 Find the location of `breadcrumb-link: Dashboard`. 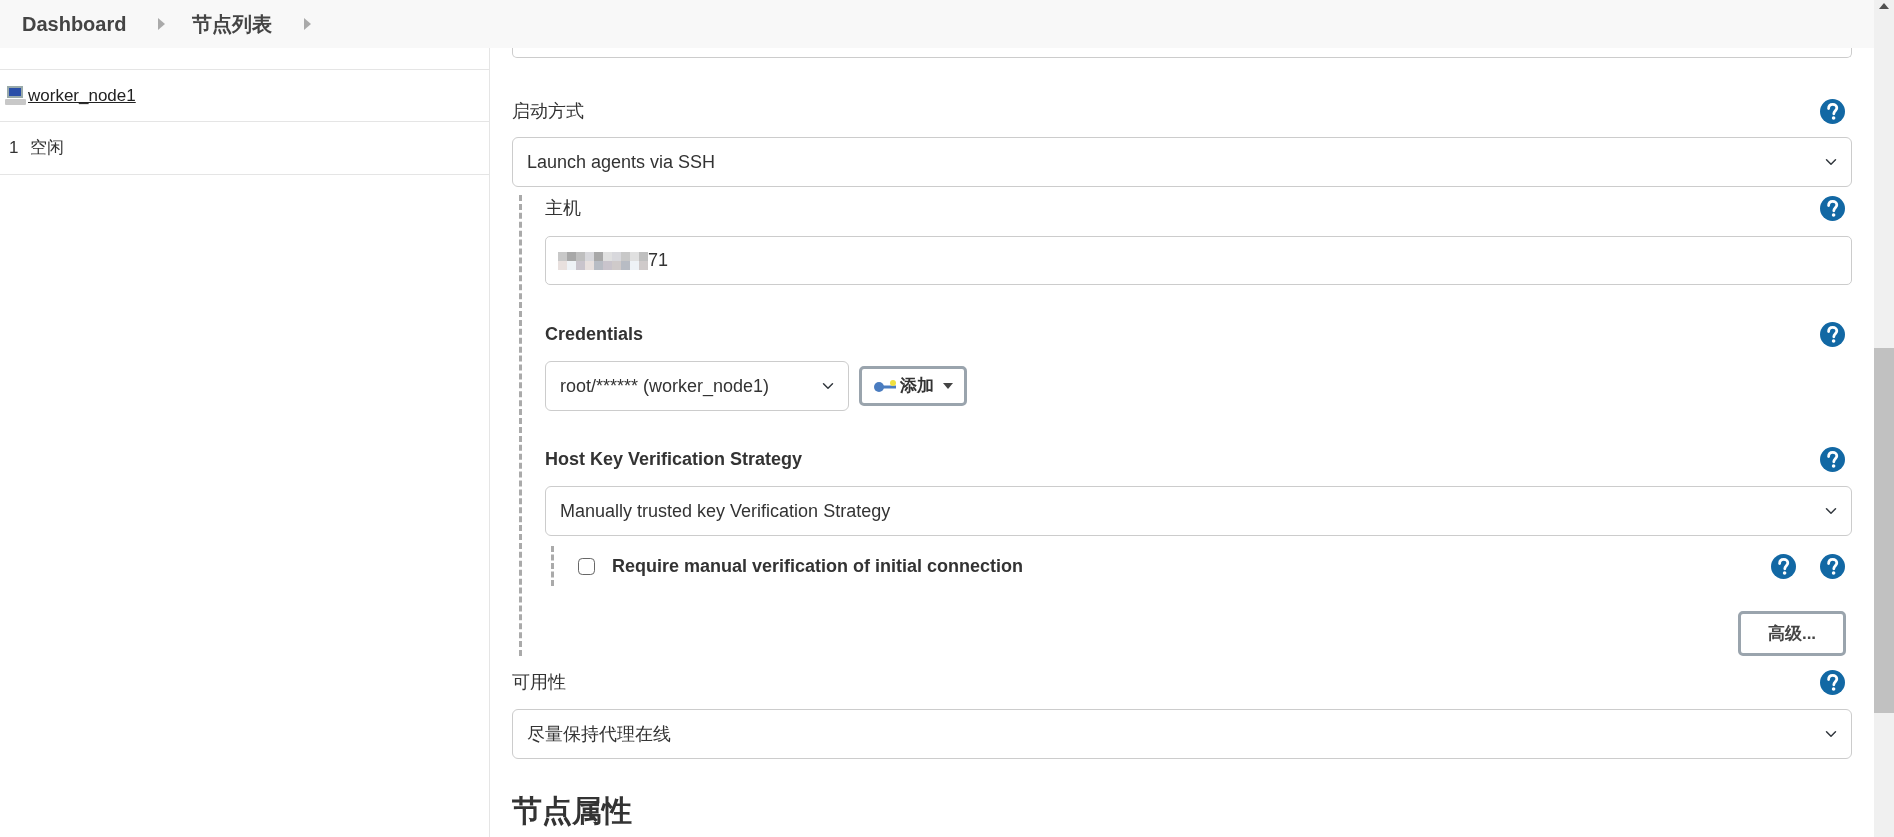

breadcrumb-link: Dashboard is located at coordinates (74, 24).